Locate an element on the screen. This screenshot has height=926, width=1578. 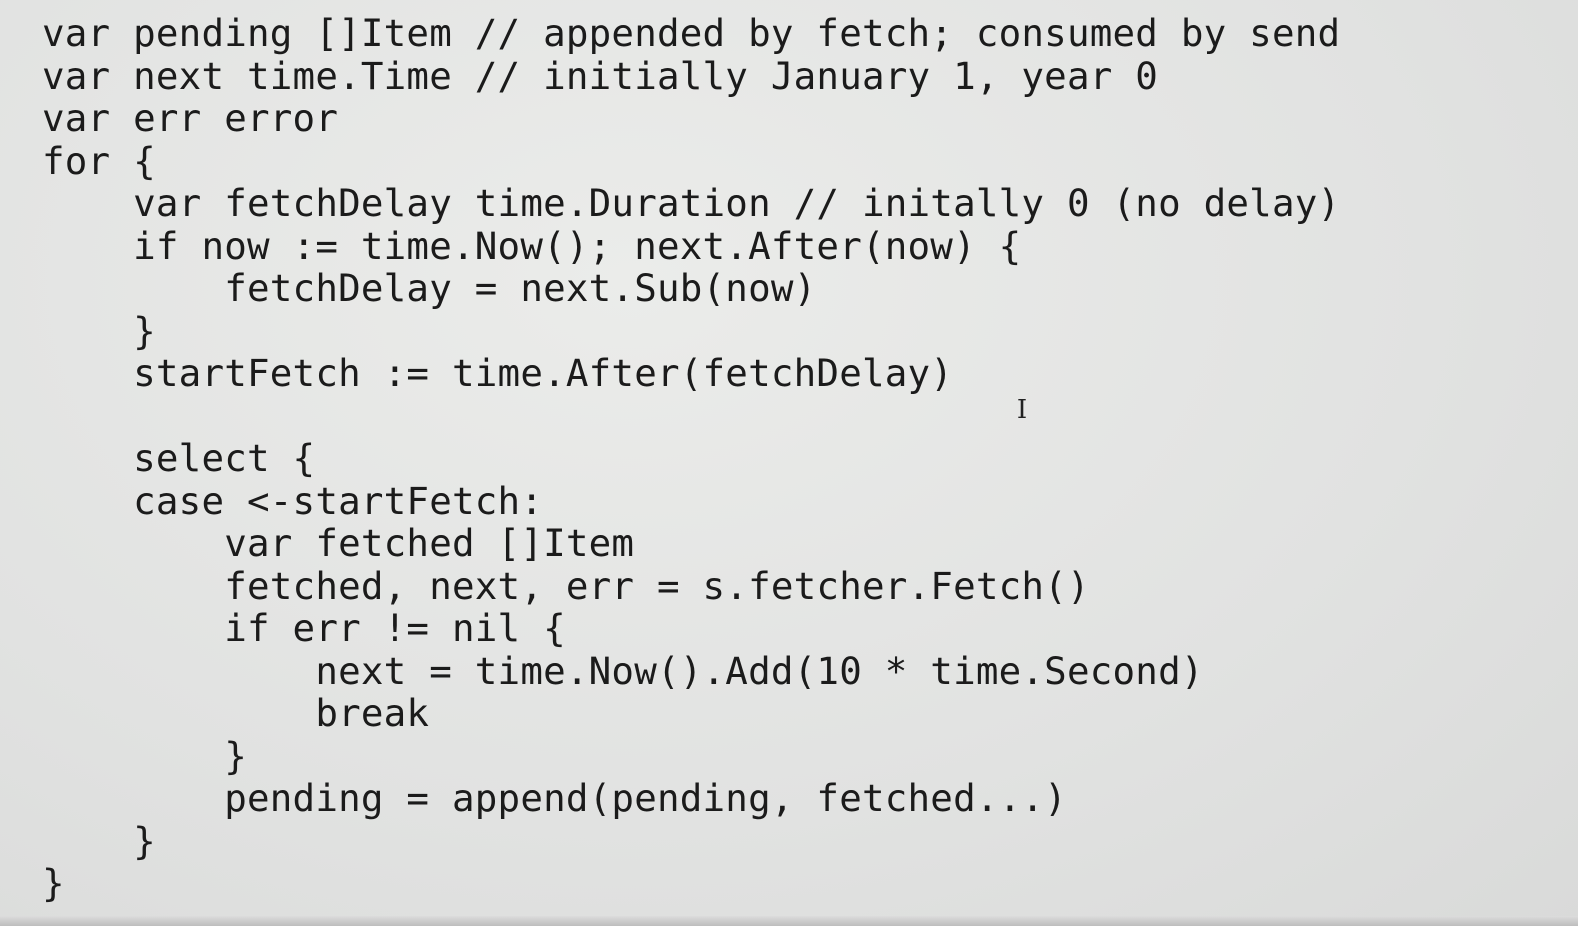
code-line: fetched, next, err = s.fetcher.Fetch() is located at coordinates (566, 585).